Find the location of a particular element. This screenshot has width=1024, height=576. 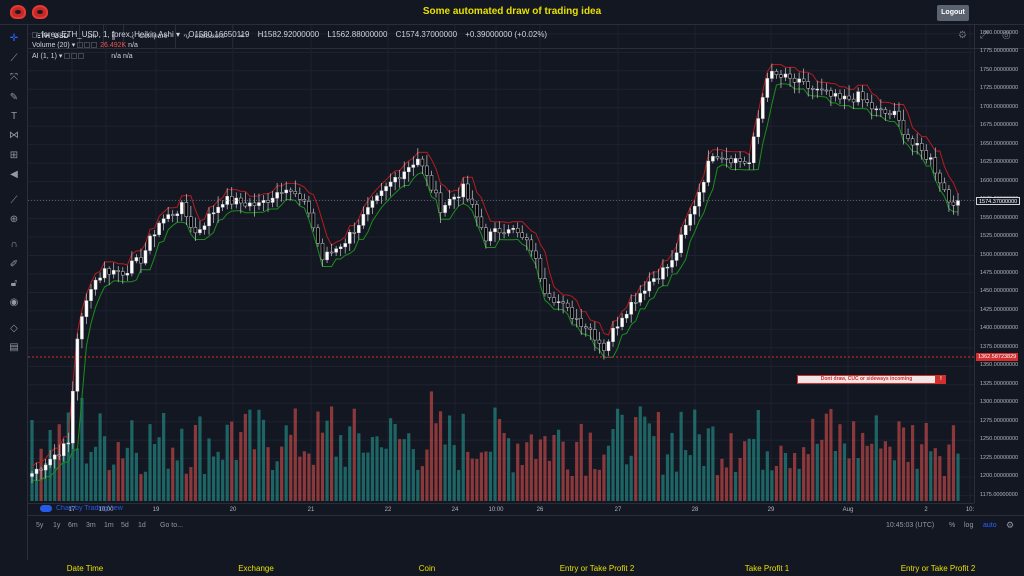

lock-drawing-icon: ✐ is located at coordinates (14, 265).